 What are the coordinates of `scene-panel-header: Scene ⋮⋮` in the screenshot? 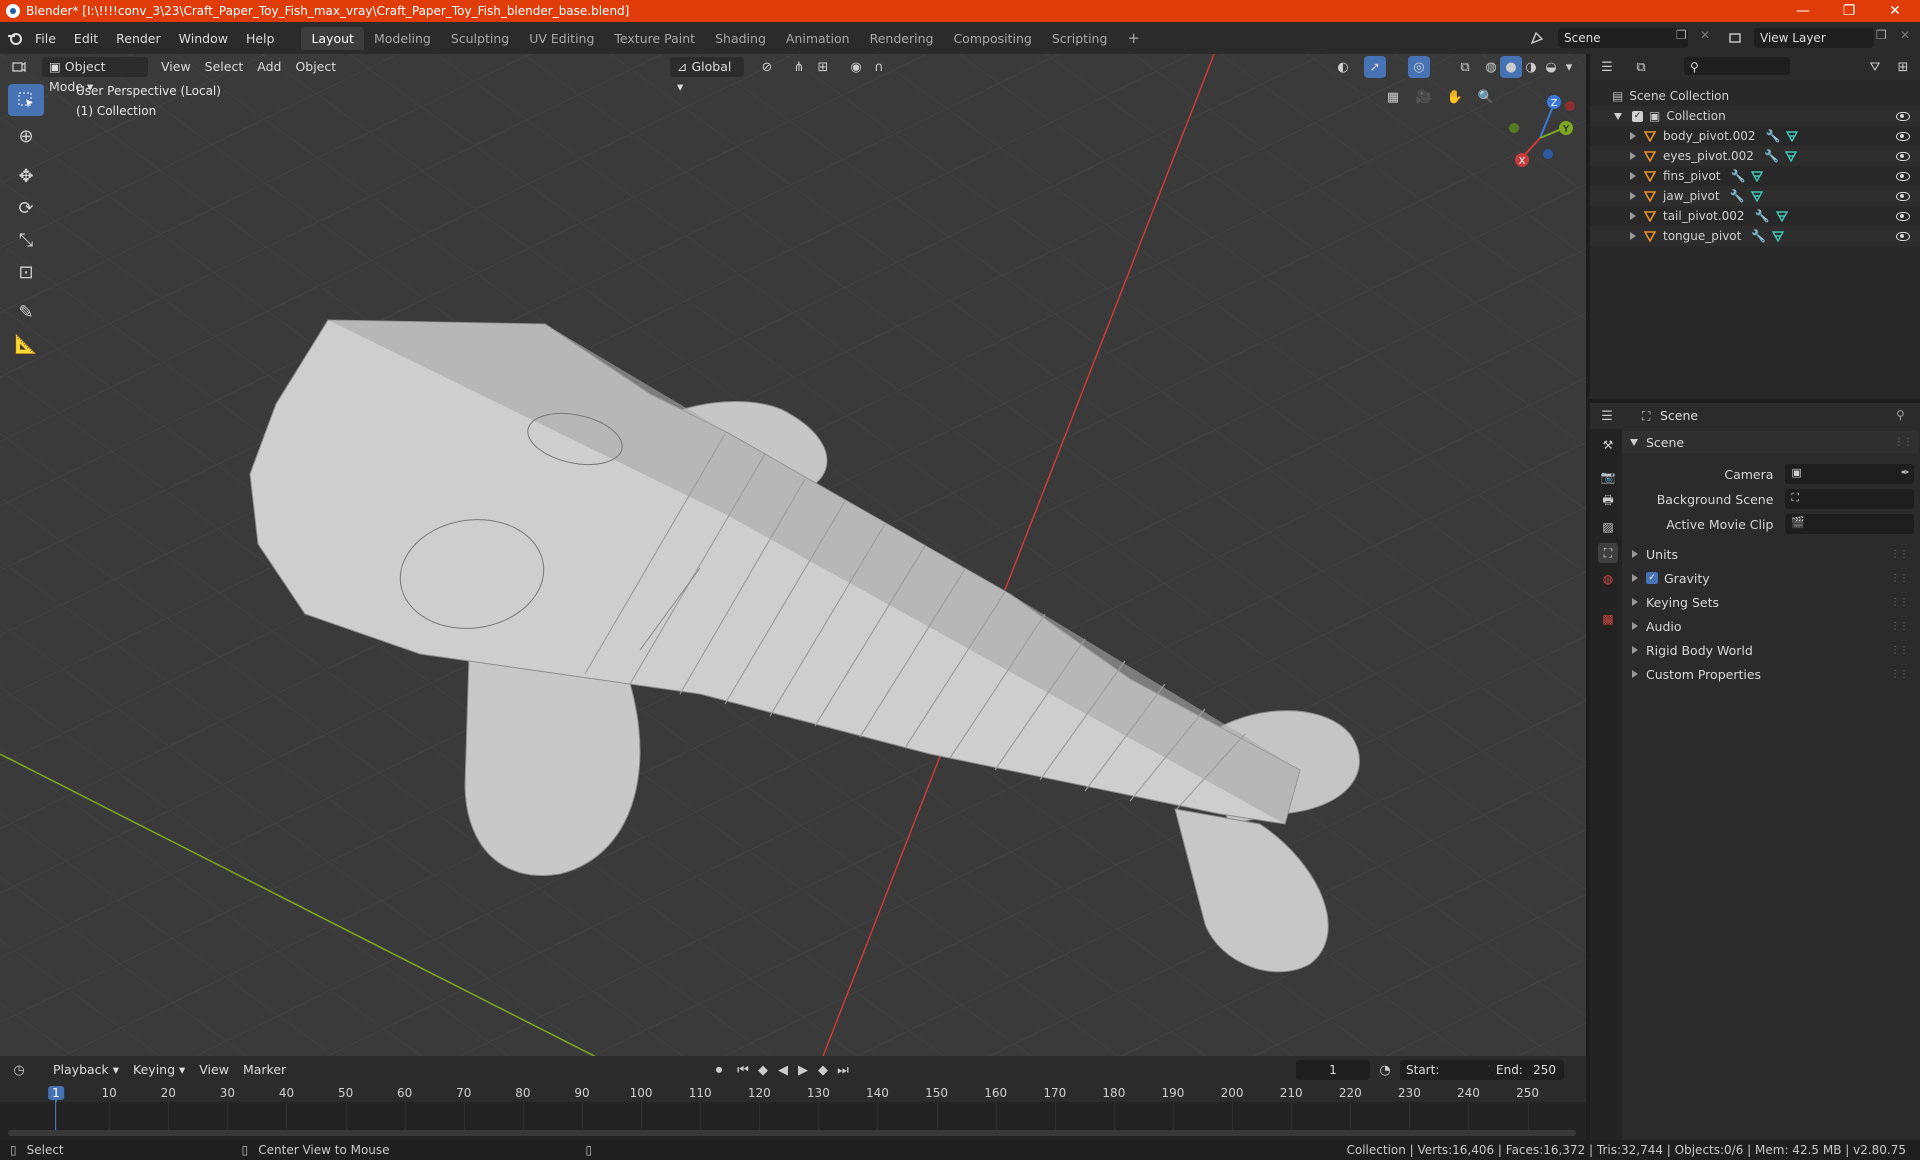 It's located at (1770, 442).